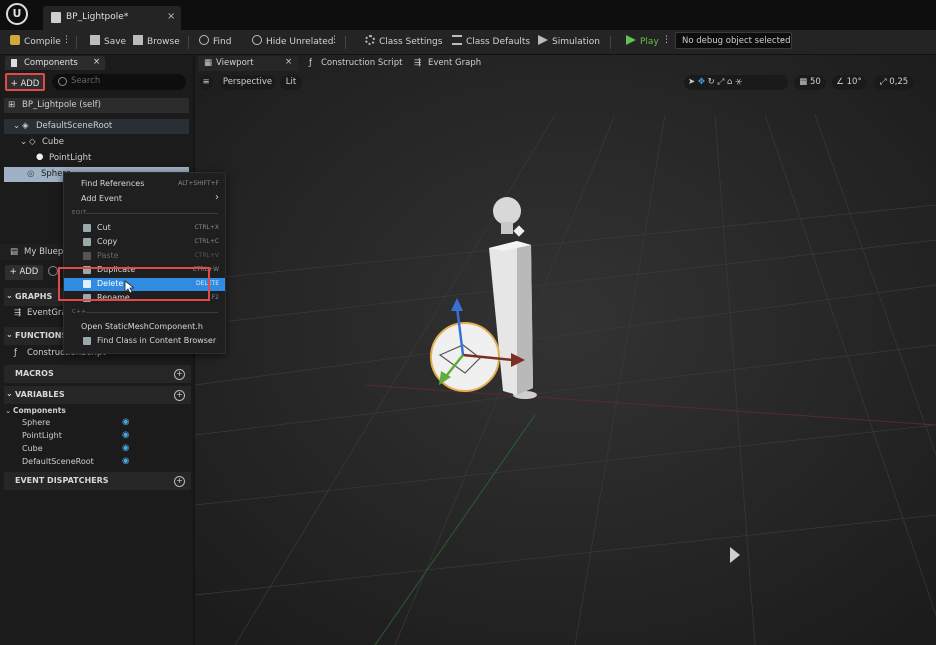 This screenshot has height=645, width=936. What do you see at coordinates (87, 256) in the screenshot?
I see `paste-icon` at bounding box center [87, 256].